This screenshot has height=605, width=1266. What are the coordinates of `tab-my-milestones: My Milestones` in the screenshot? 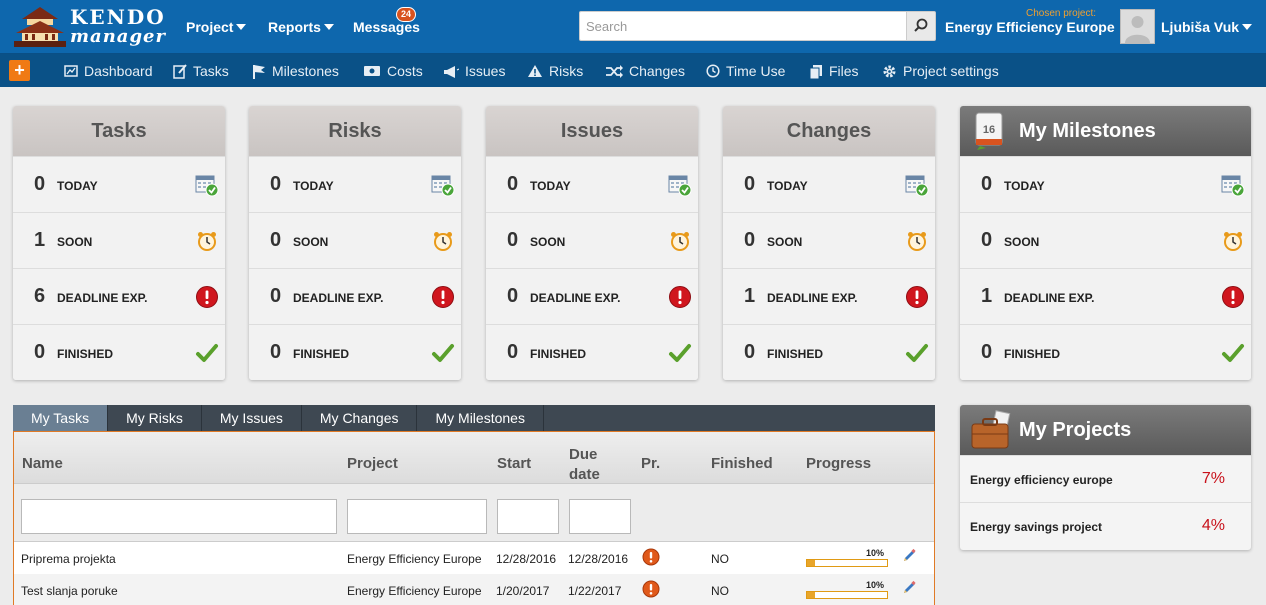 It's located at (480, 418).